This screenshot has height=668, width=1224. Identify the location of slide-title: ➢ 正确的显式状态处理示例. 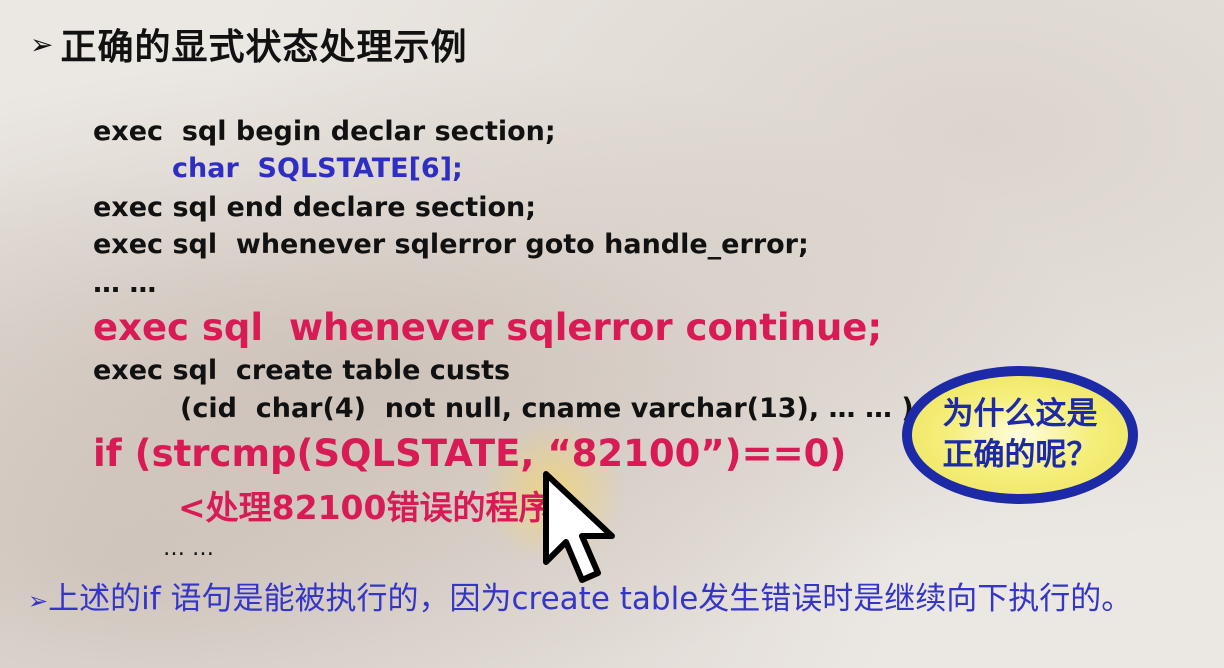
(248, 44).